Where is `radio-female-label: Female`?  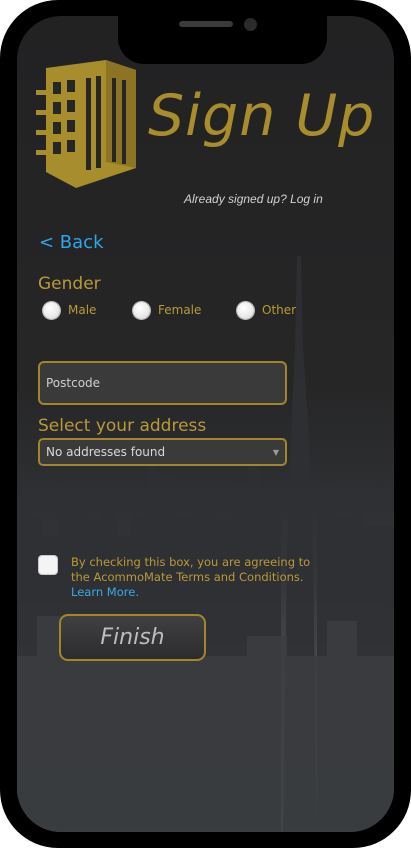 radio-female-label: Female is located at coordinates (180, 310).